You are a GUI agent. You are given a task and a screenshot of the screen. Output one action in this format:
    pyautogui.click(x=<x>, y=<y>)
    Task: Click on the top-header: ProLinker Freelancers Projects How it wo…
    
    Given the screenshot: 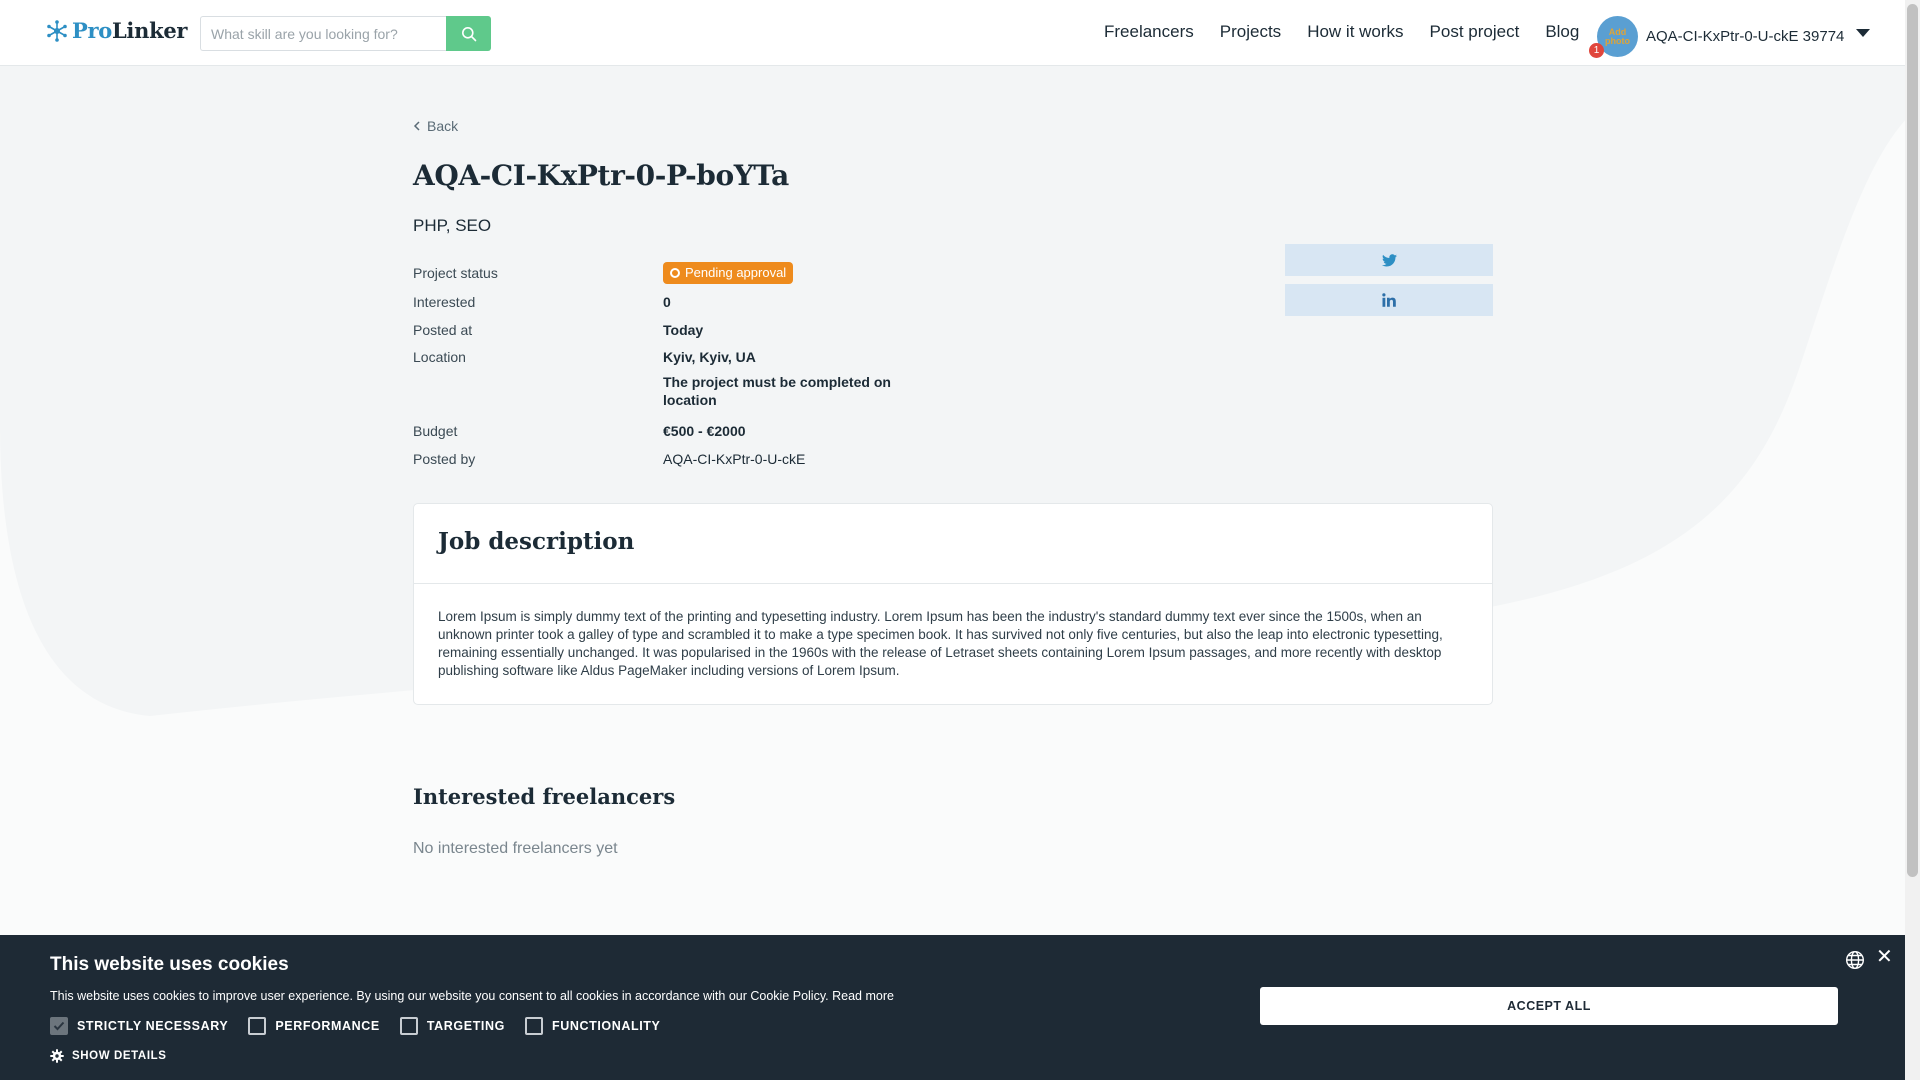 What is the action you would take?
    pyautogui.click(x=952, y=33)
    